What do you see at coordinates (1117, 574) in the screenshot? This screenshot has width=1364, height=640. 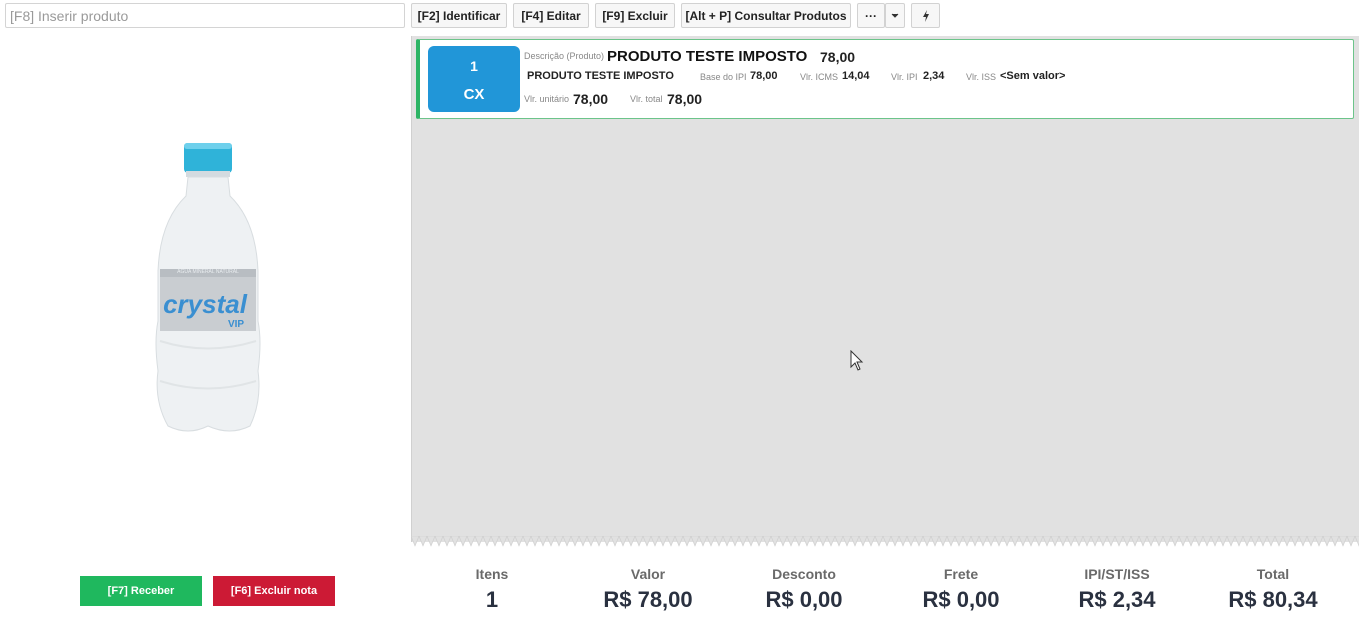 I see `summary-taxes-label: IPI/ST/ISS` at bounding box center [1117, 574].